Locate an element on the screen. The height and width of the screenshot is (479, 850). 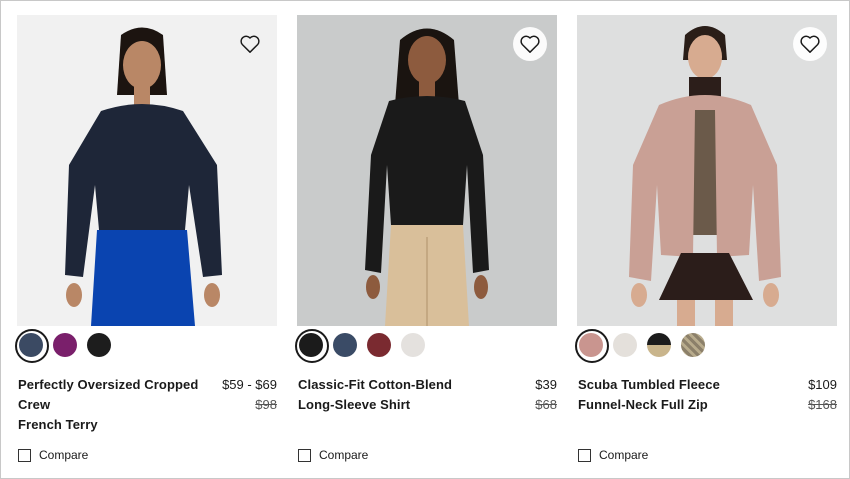
price-block: $39 $68 is located at coordinates (546, 395).